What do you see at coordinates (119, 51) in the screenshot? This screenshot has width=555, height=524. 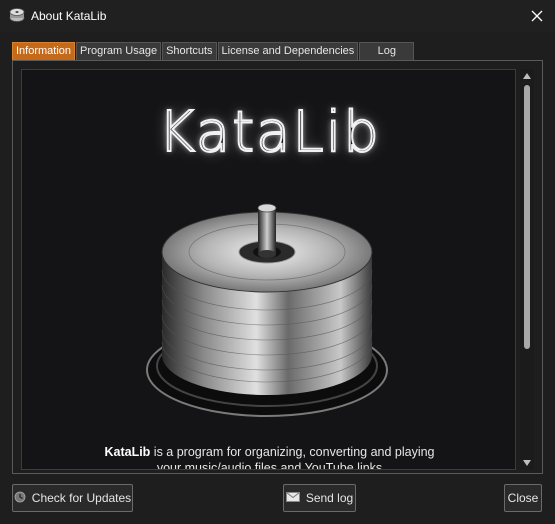 I see `tab-program-usage: Program Usage` at bounding box center [119, 51].